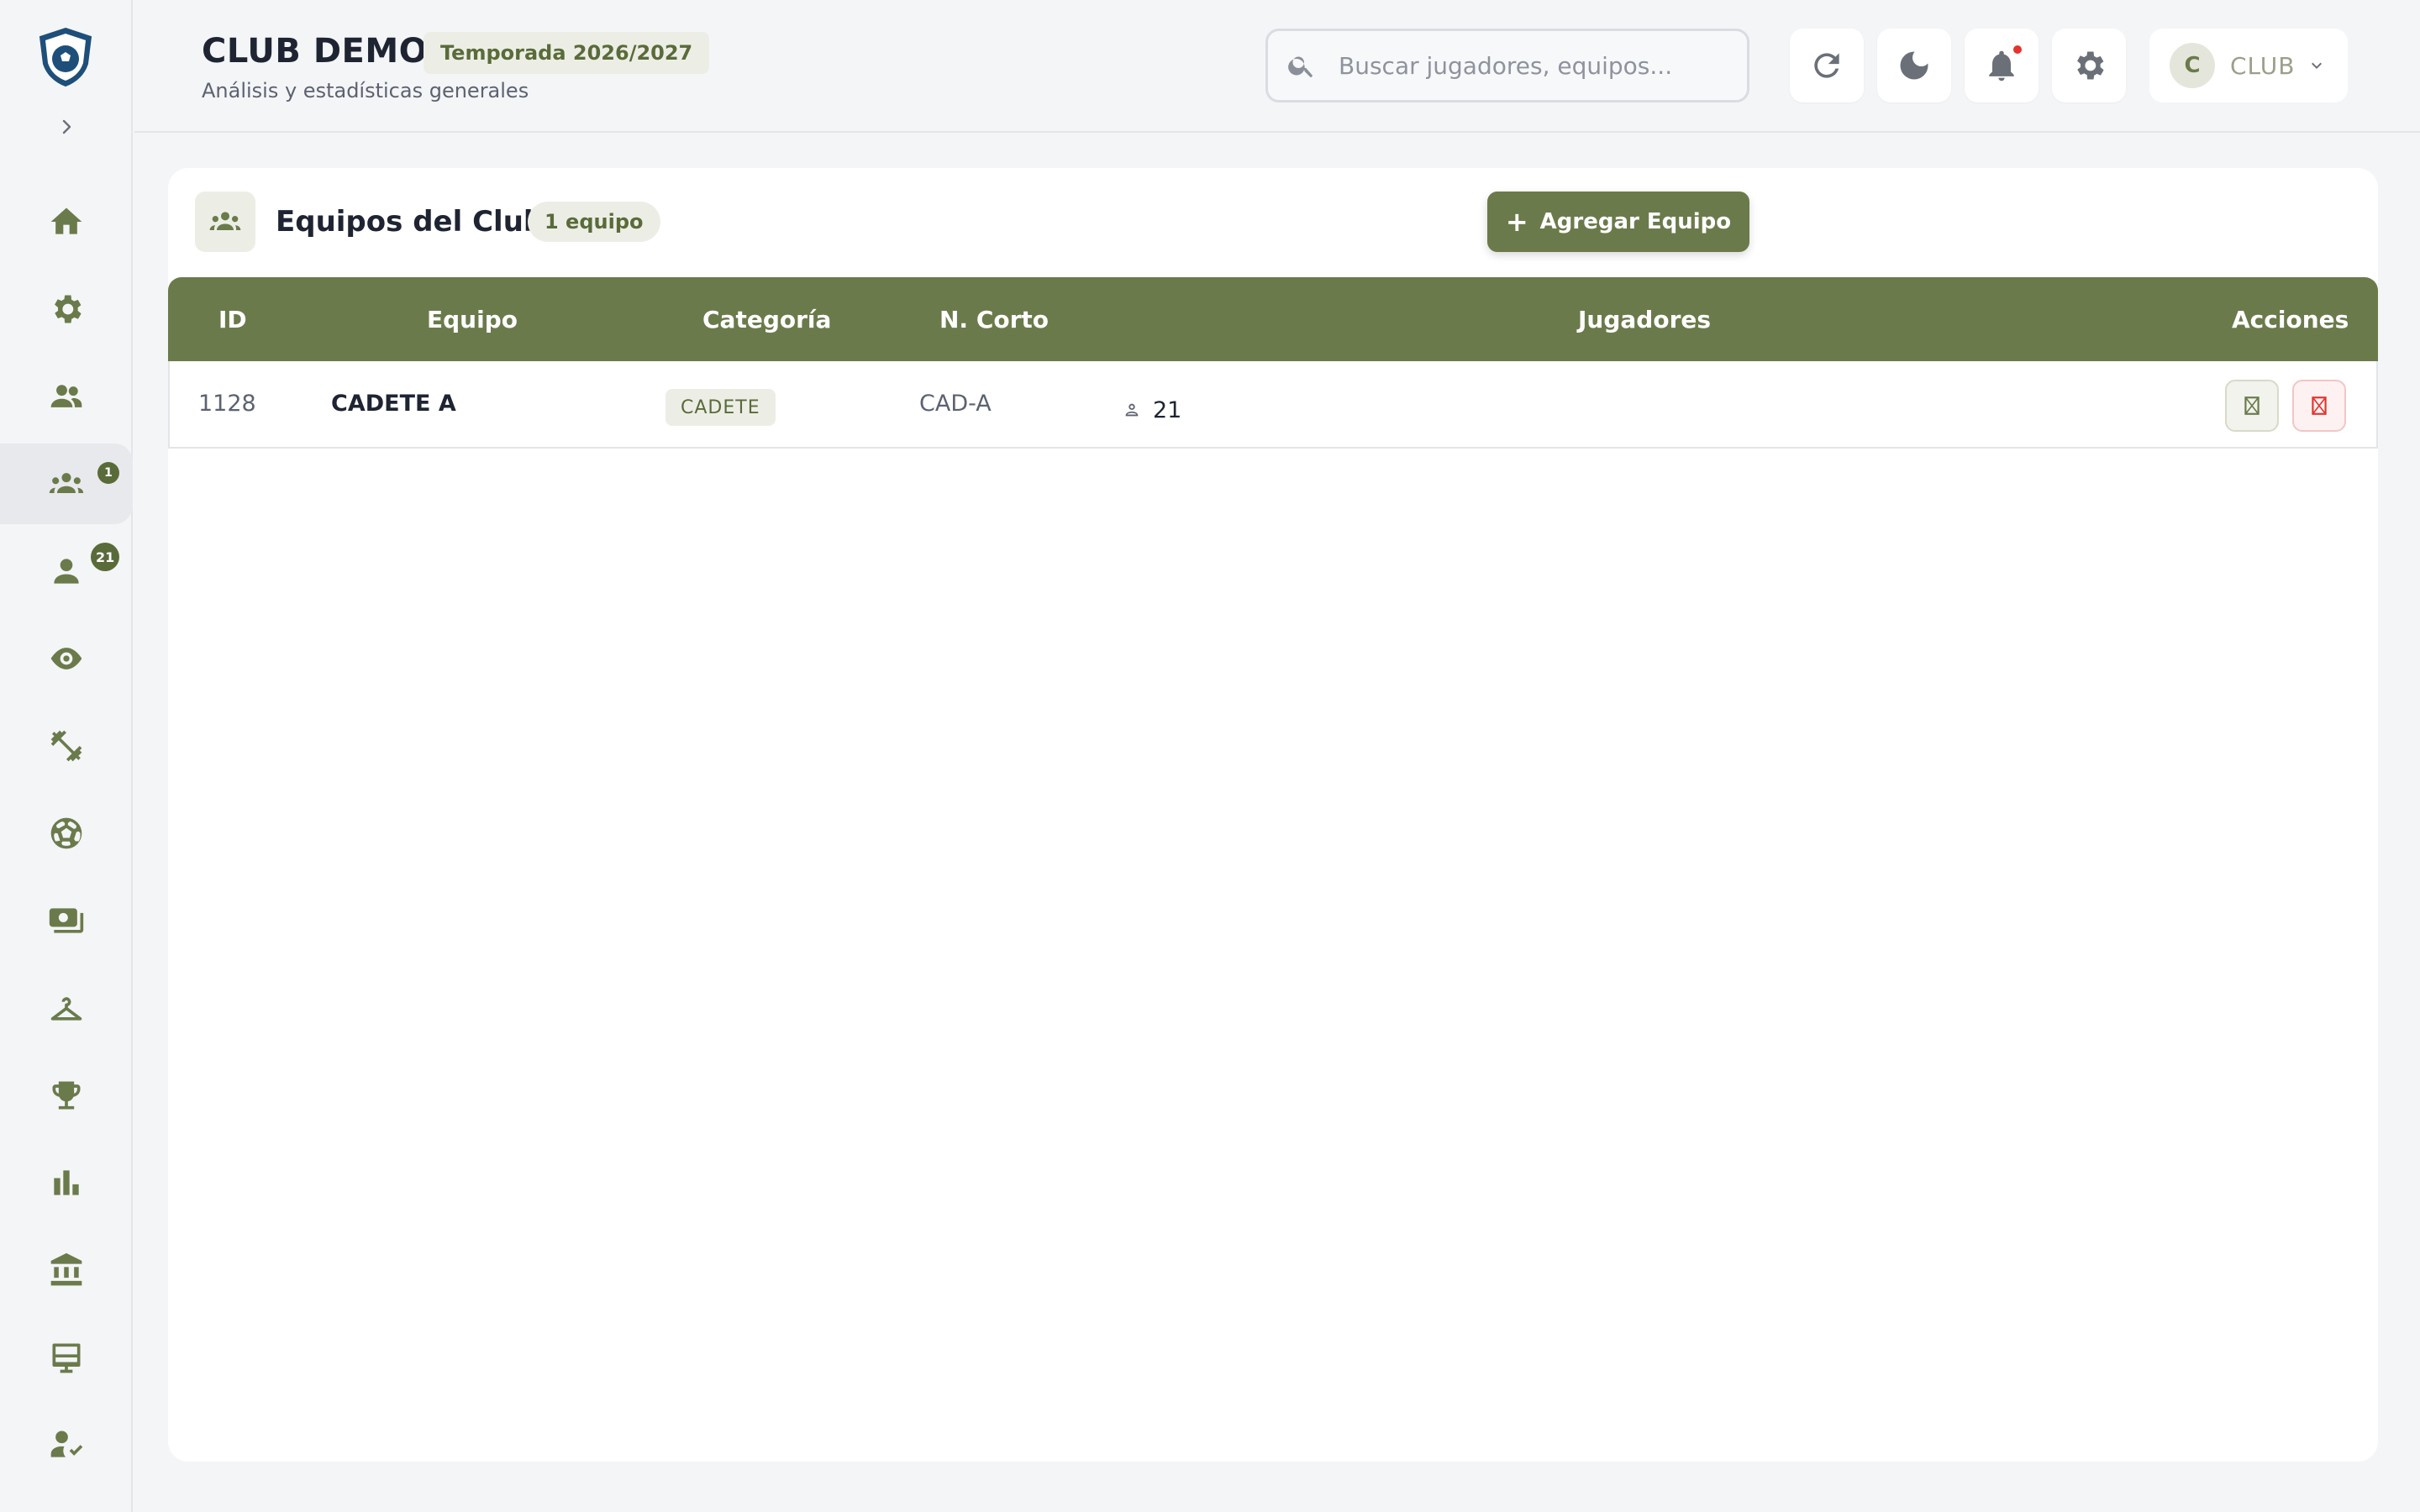 The height and width of the screenshot is (1512, 2420). Describe the element at coordinates (65, 57) in the screenshot. I see `club-logo-icon` at that location.